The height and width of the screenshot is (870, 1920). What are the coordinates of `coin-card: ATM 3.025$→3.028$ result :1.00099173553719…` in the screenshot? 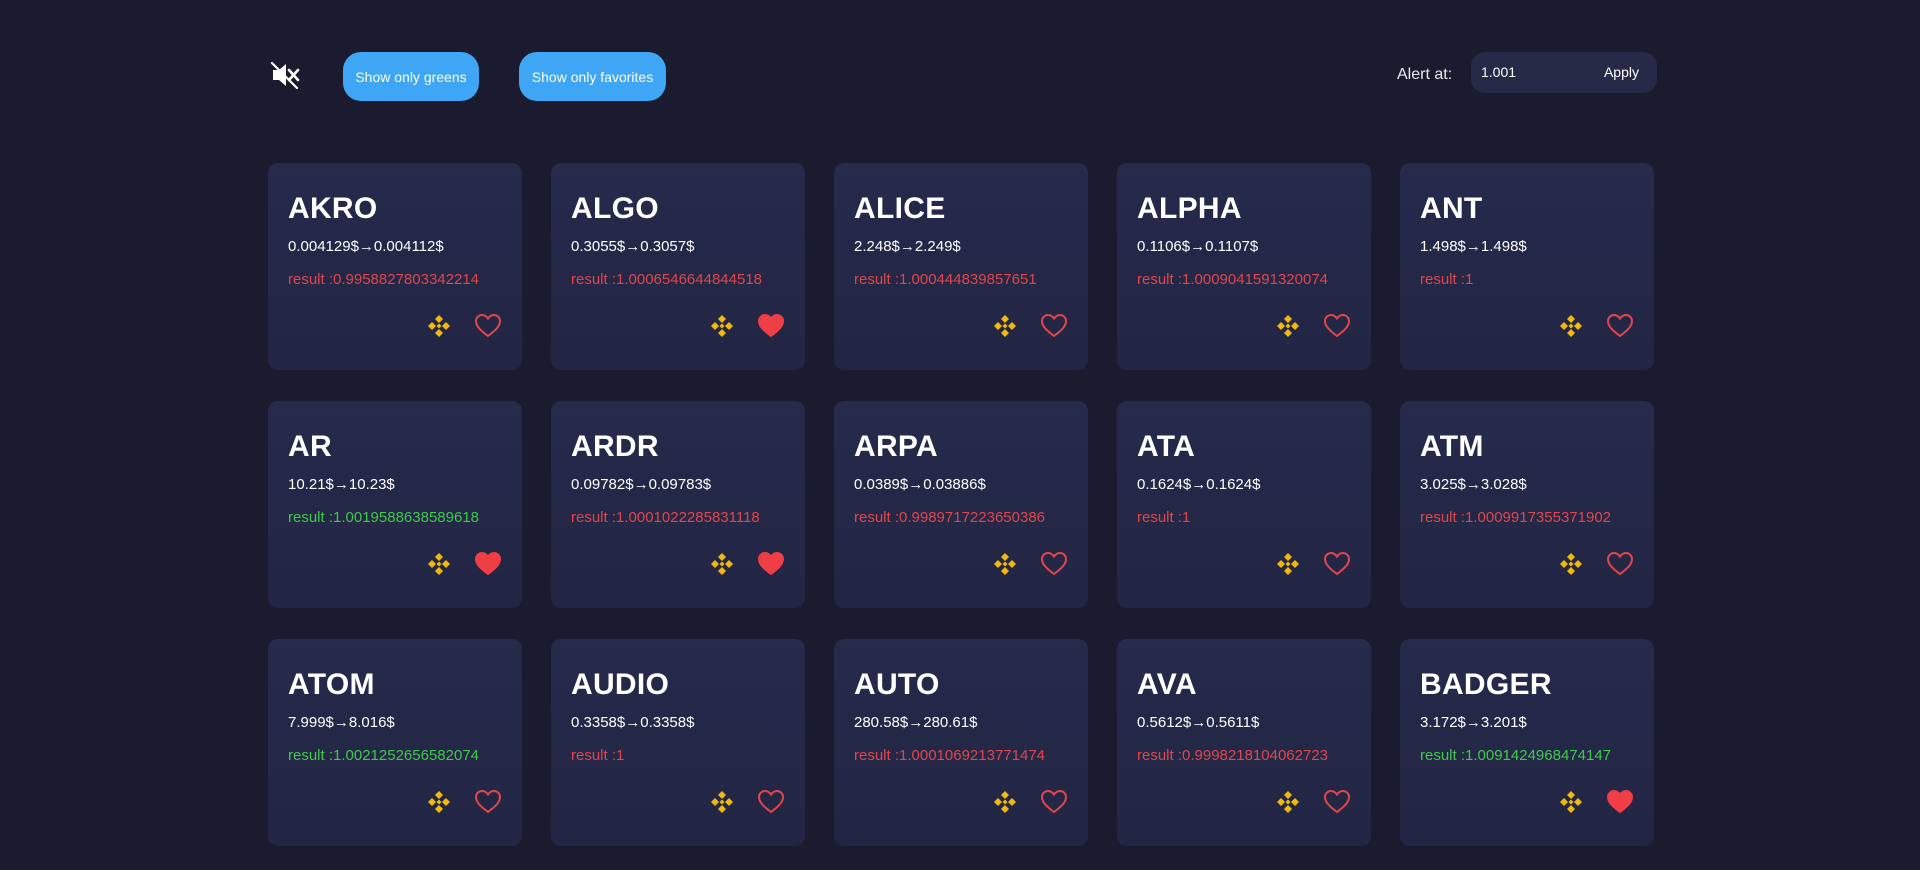 It's located at (1527, 504).